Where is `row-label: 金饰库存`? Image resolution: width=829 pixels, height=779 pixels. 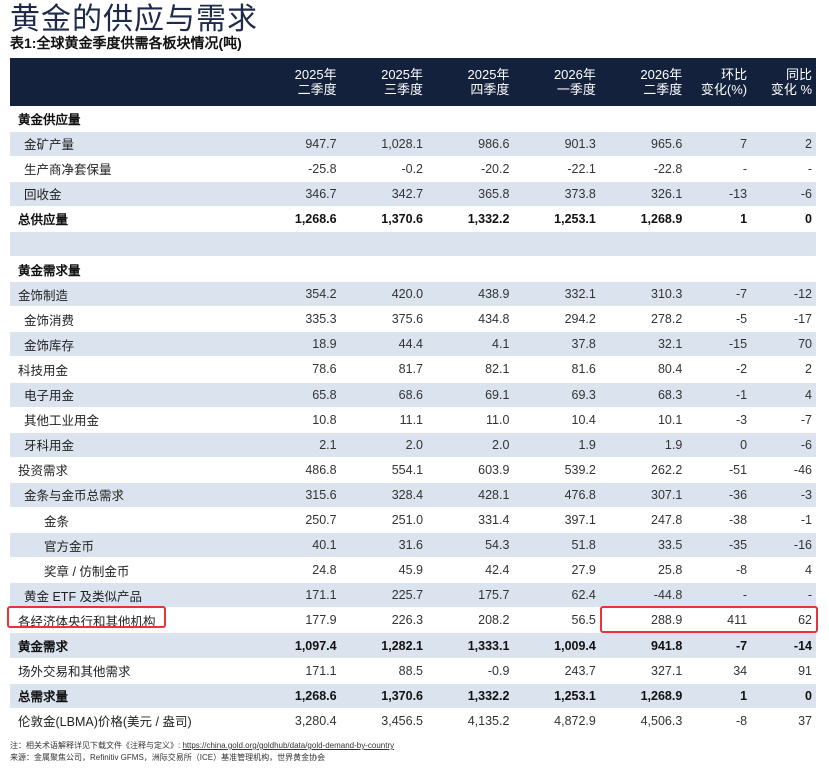 row-label: 金饰库存 is located at coordinates (132, 344).